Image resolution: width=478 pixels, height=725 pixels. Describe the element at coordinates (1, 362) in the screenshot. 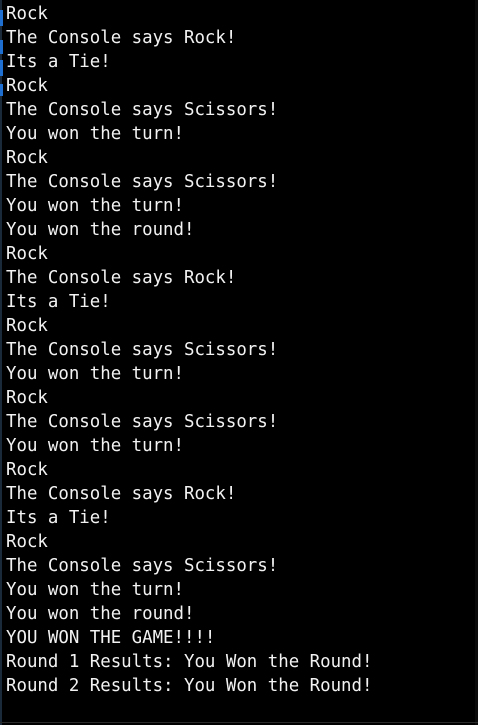

I see `window-left-edge` at that location.